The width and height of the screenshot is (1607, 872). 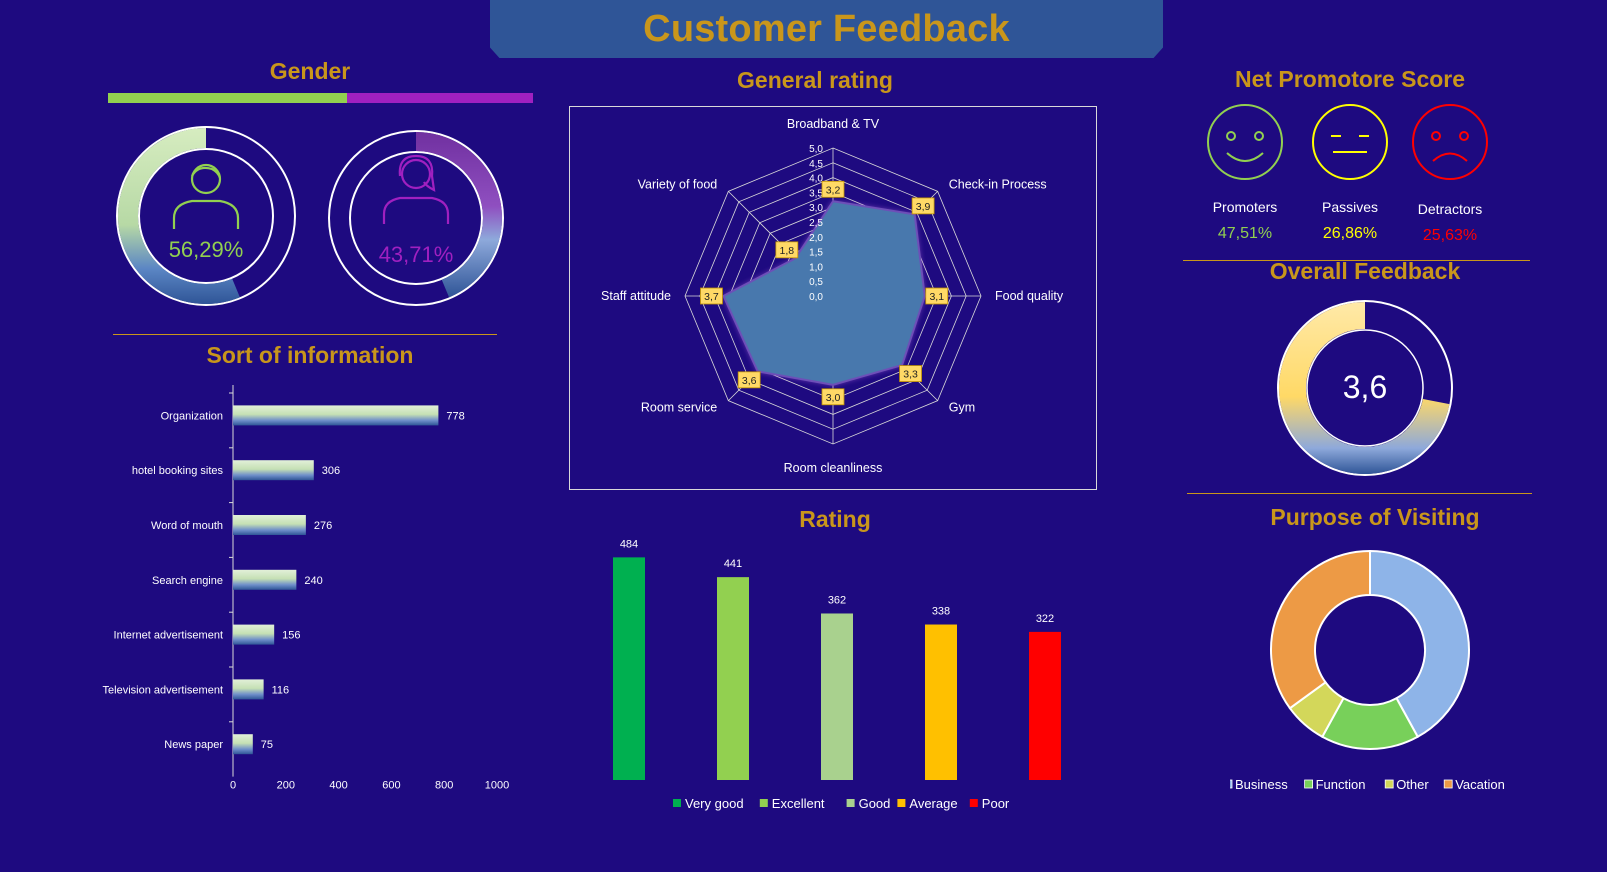 I want to click on svg-text: Average, so click(x=933, y=803).